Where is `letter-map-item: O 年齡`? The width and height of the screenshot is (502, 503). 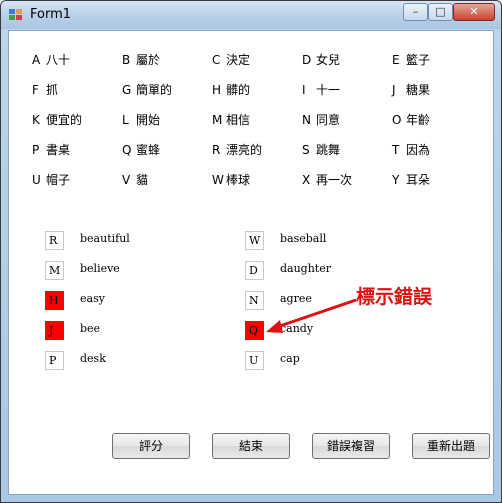
letter-map-item: O 年齡 is located at coordinates (411, 119).